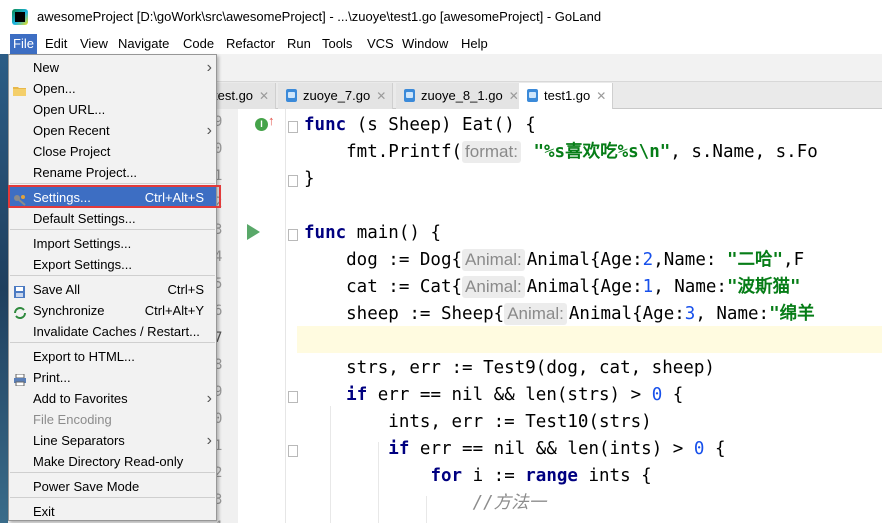 The height and width of the screenshot is (523, 882). I want to click on code-line: if err == nil && len(ints) > 0 {, so click(514, 449).